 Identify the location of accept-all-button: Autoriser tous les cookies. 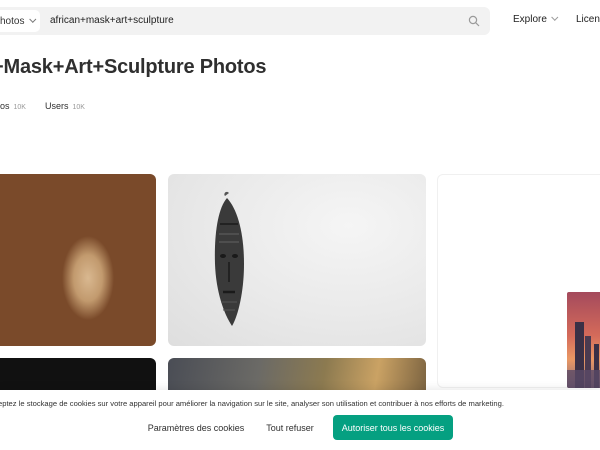
(393, 427).